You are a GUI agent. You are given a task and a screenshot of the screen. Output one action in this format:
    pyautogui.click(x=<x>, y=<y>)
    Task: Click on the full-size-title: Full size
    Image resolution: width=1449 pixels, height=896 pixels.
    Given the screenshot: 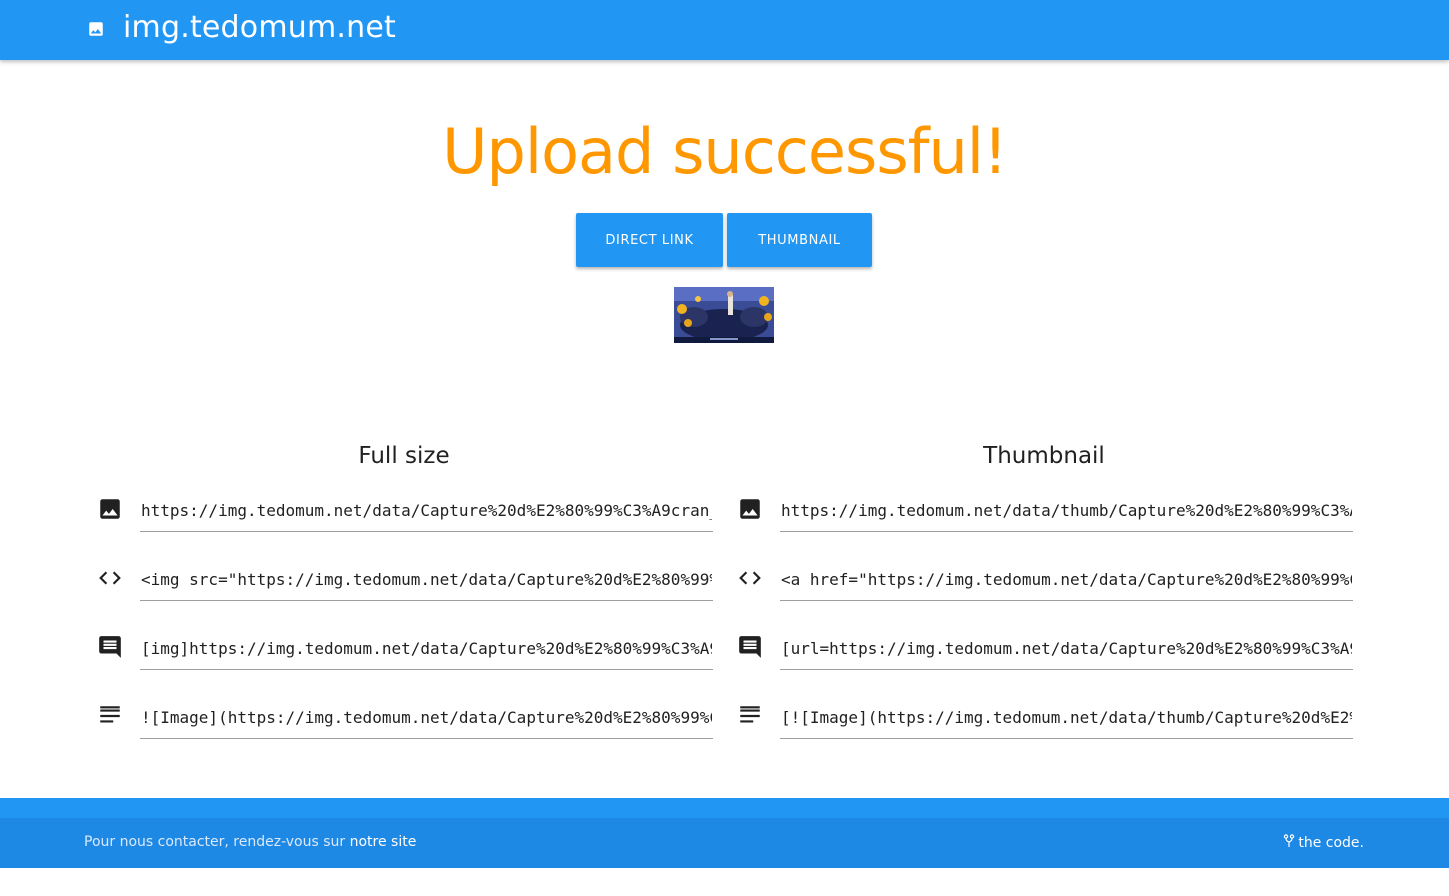 What is the action you would take?
    pyautogui.click(x=404, y=456)
    